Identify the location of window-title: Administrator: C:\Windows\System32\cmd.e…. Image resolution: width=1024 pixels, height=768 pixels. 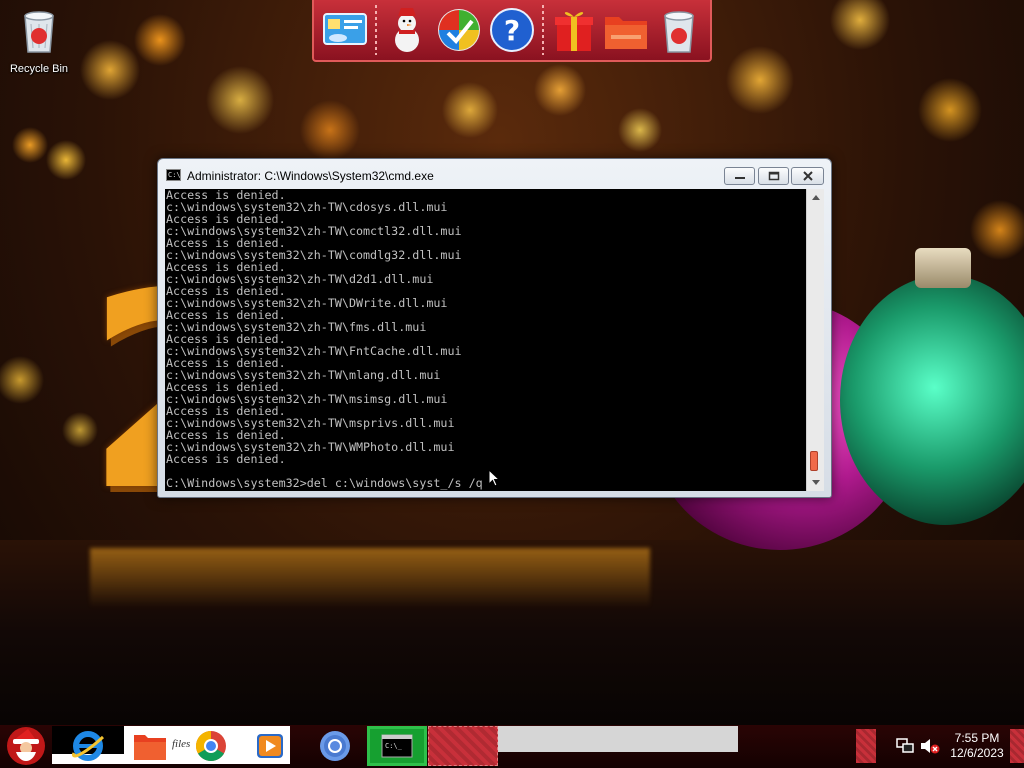
(310, 176).